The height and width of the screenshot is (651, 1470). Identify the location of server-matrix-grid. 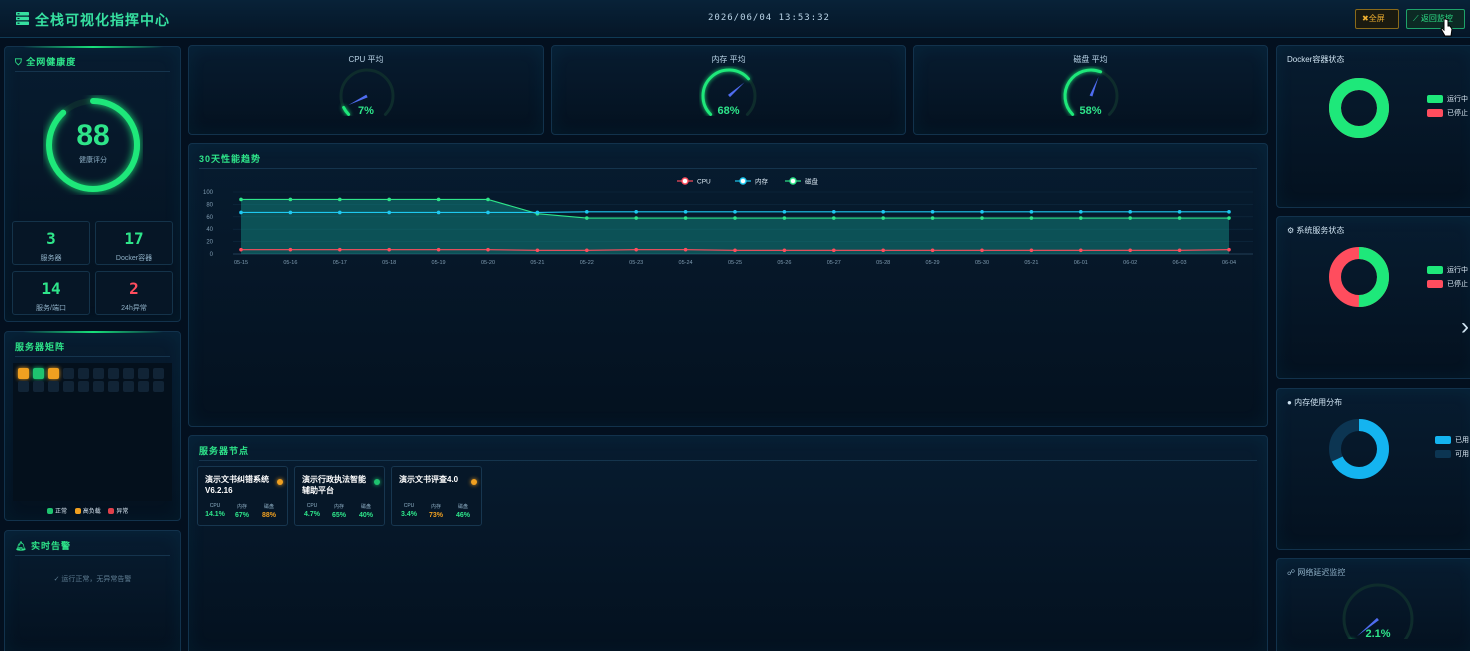
(92, 432).